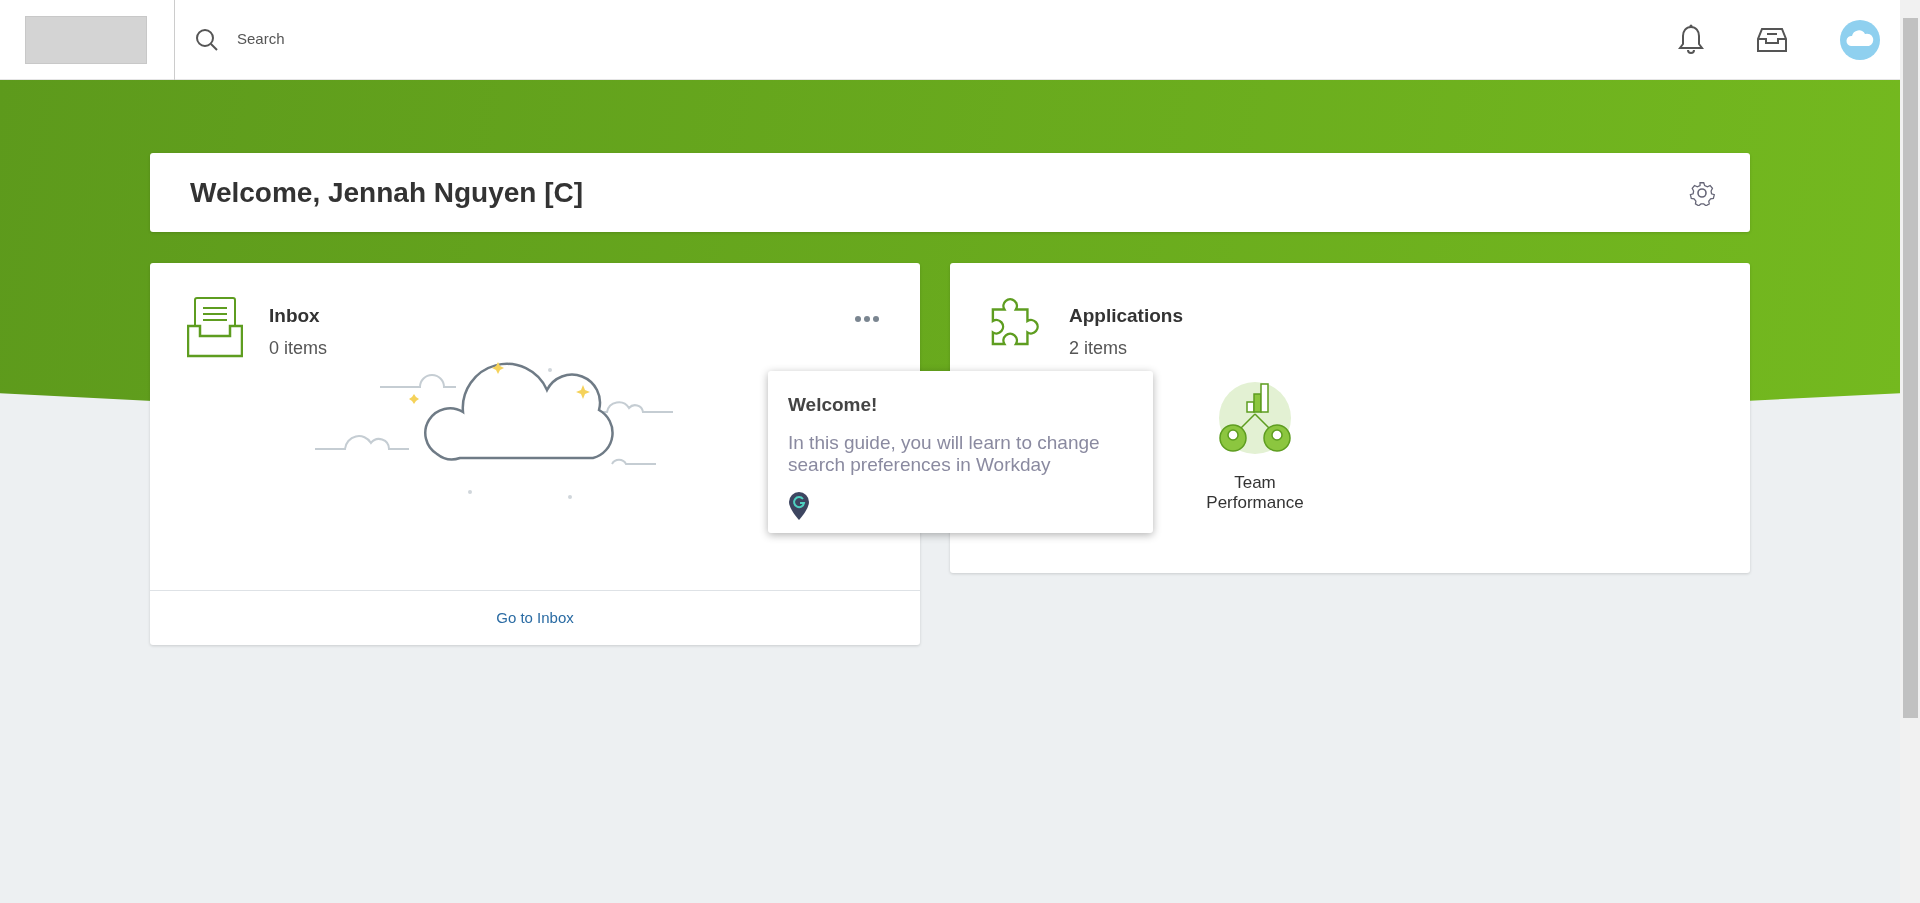  I want to click on popup-title: Welcome!, so click(833, 405).